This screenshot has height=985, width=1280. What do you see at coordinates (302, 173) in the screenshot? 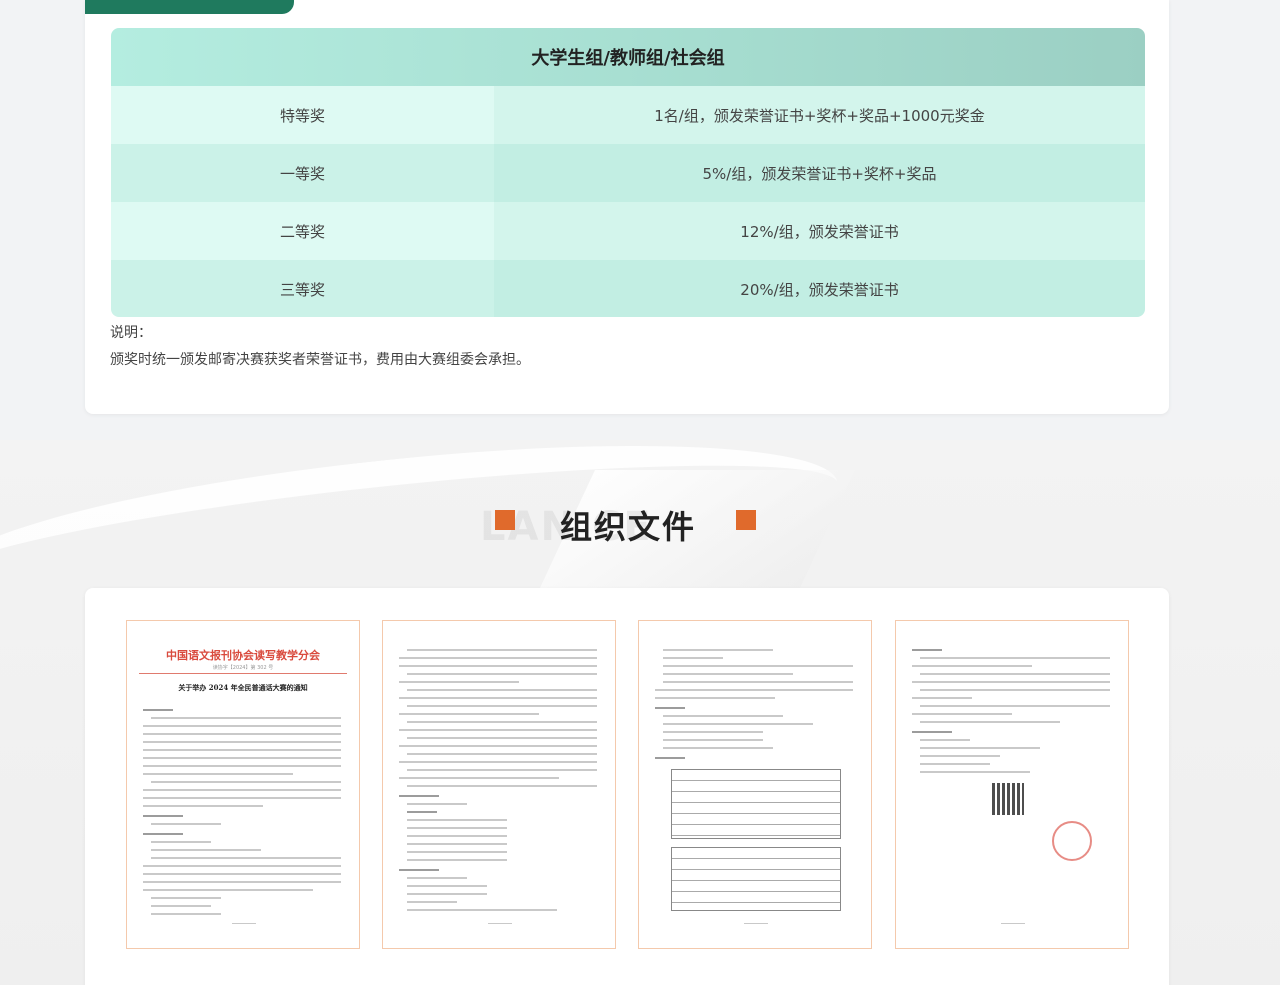
I see `award-level: 一等奖` at bounding box center [302, 173].